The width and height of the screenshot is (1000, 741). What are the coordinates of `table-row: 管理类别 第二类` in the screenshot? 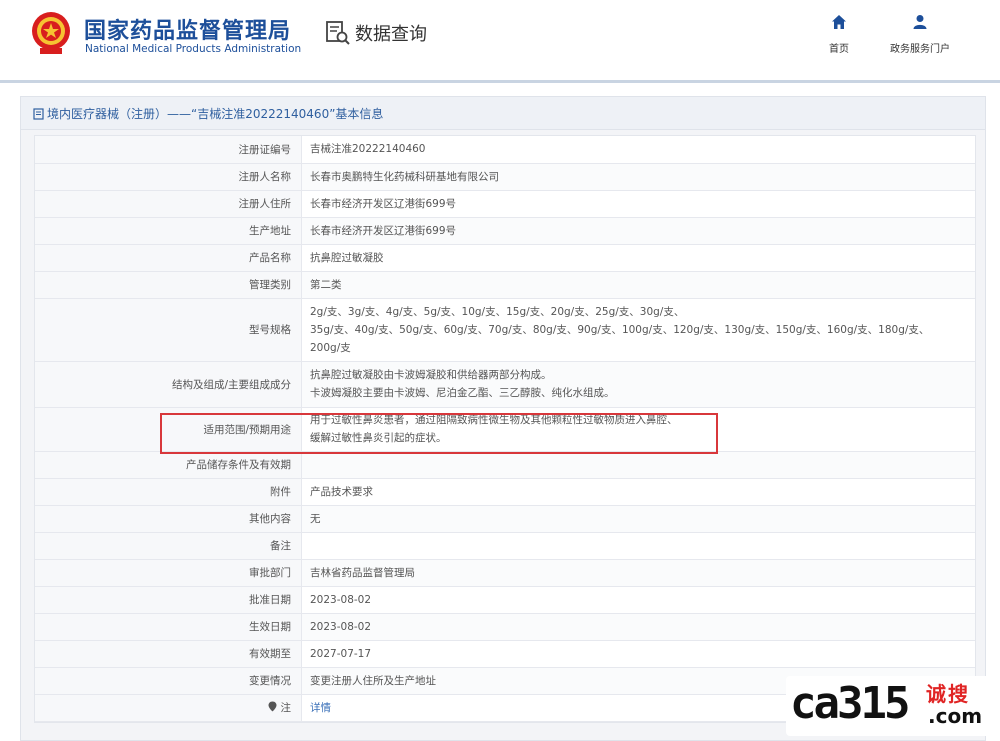 It's located at (505, 285).